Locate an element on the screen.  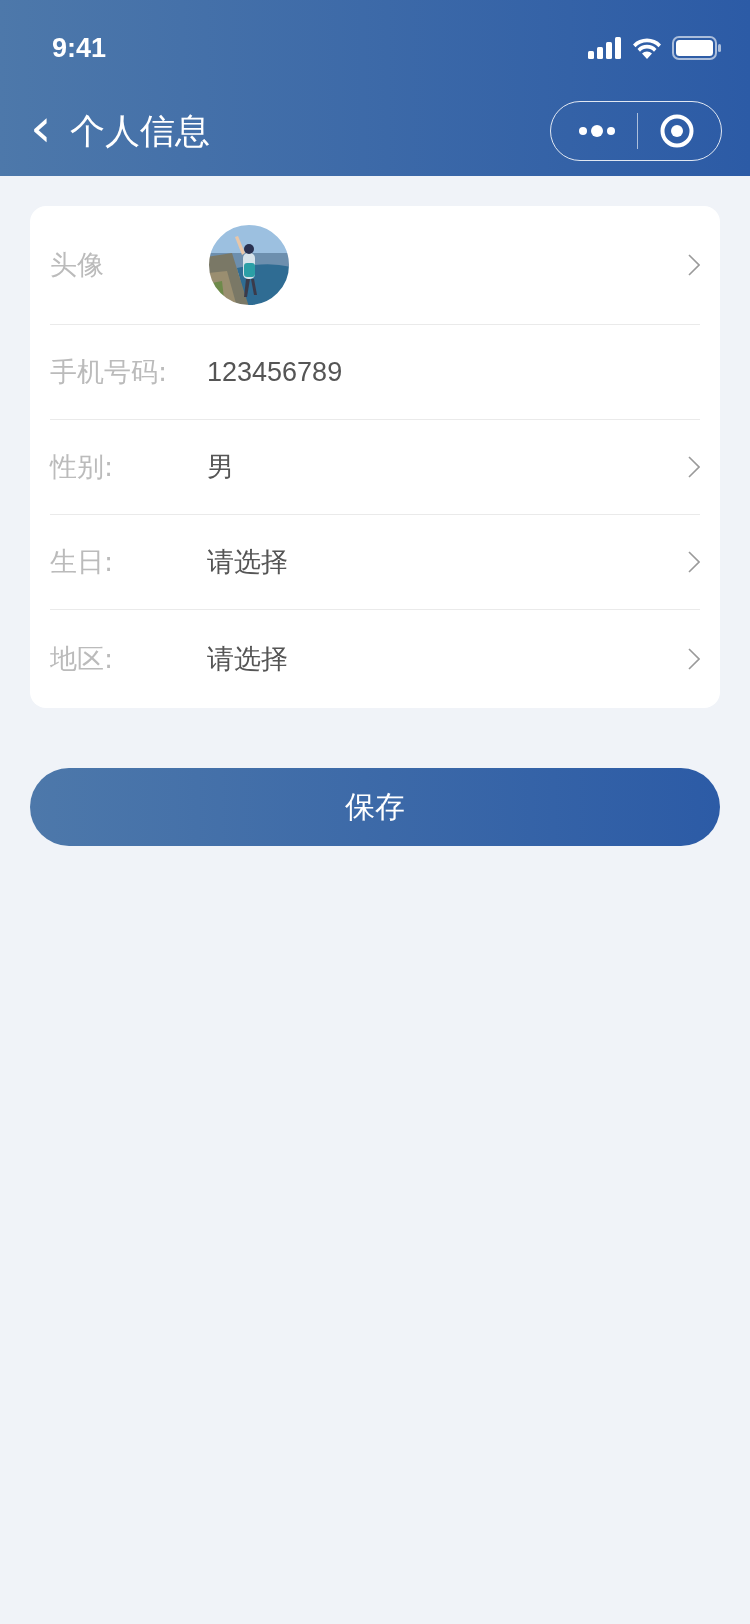
wifi-icon is located at coordinates (647, 48).